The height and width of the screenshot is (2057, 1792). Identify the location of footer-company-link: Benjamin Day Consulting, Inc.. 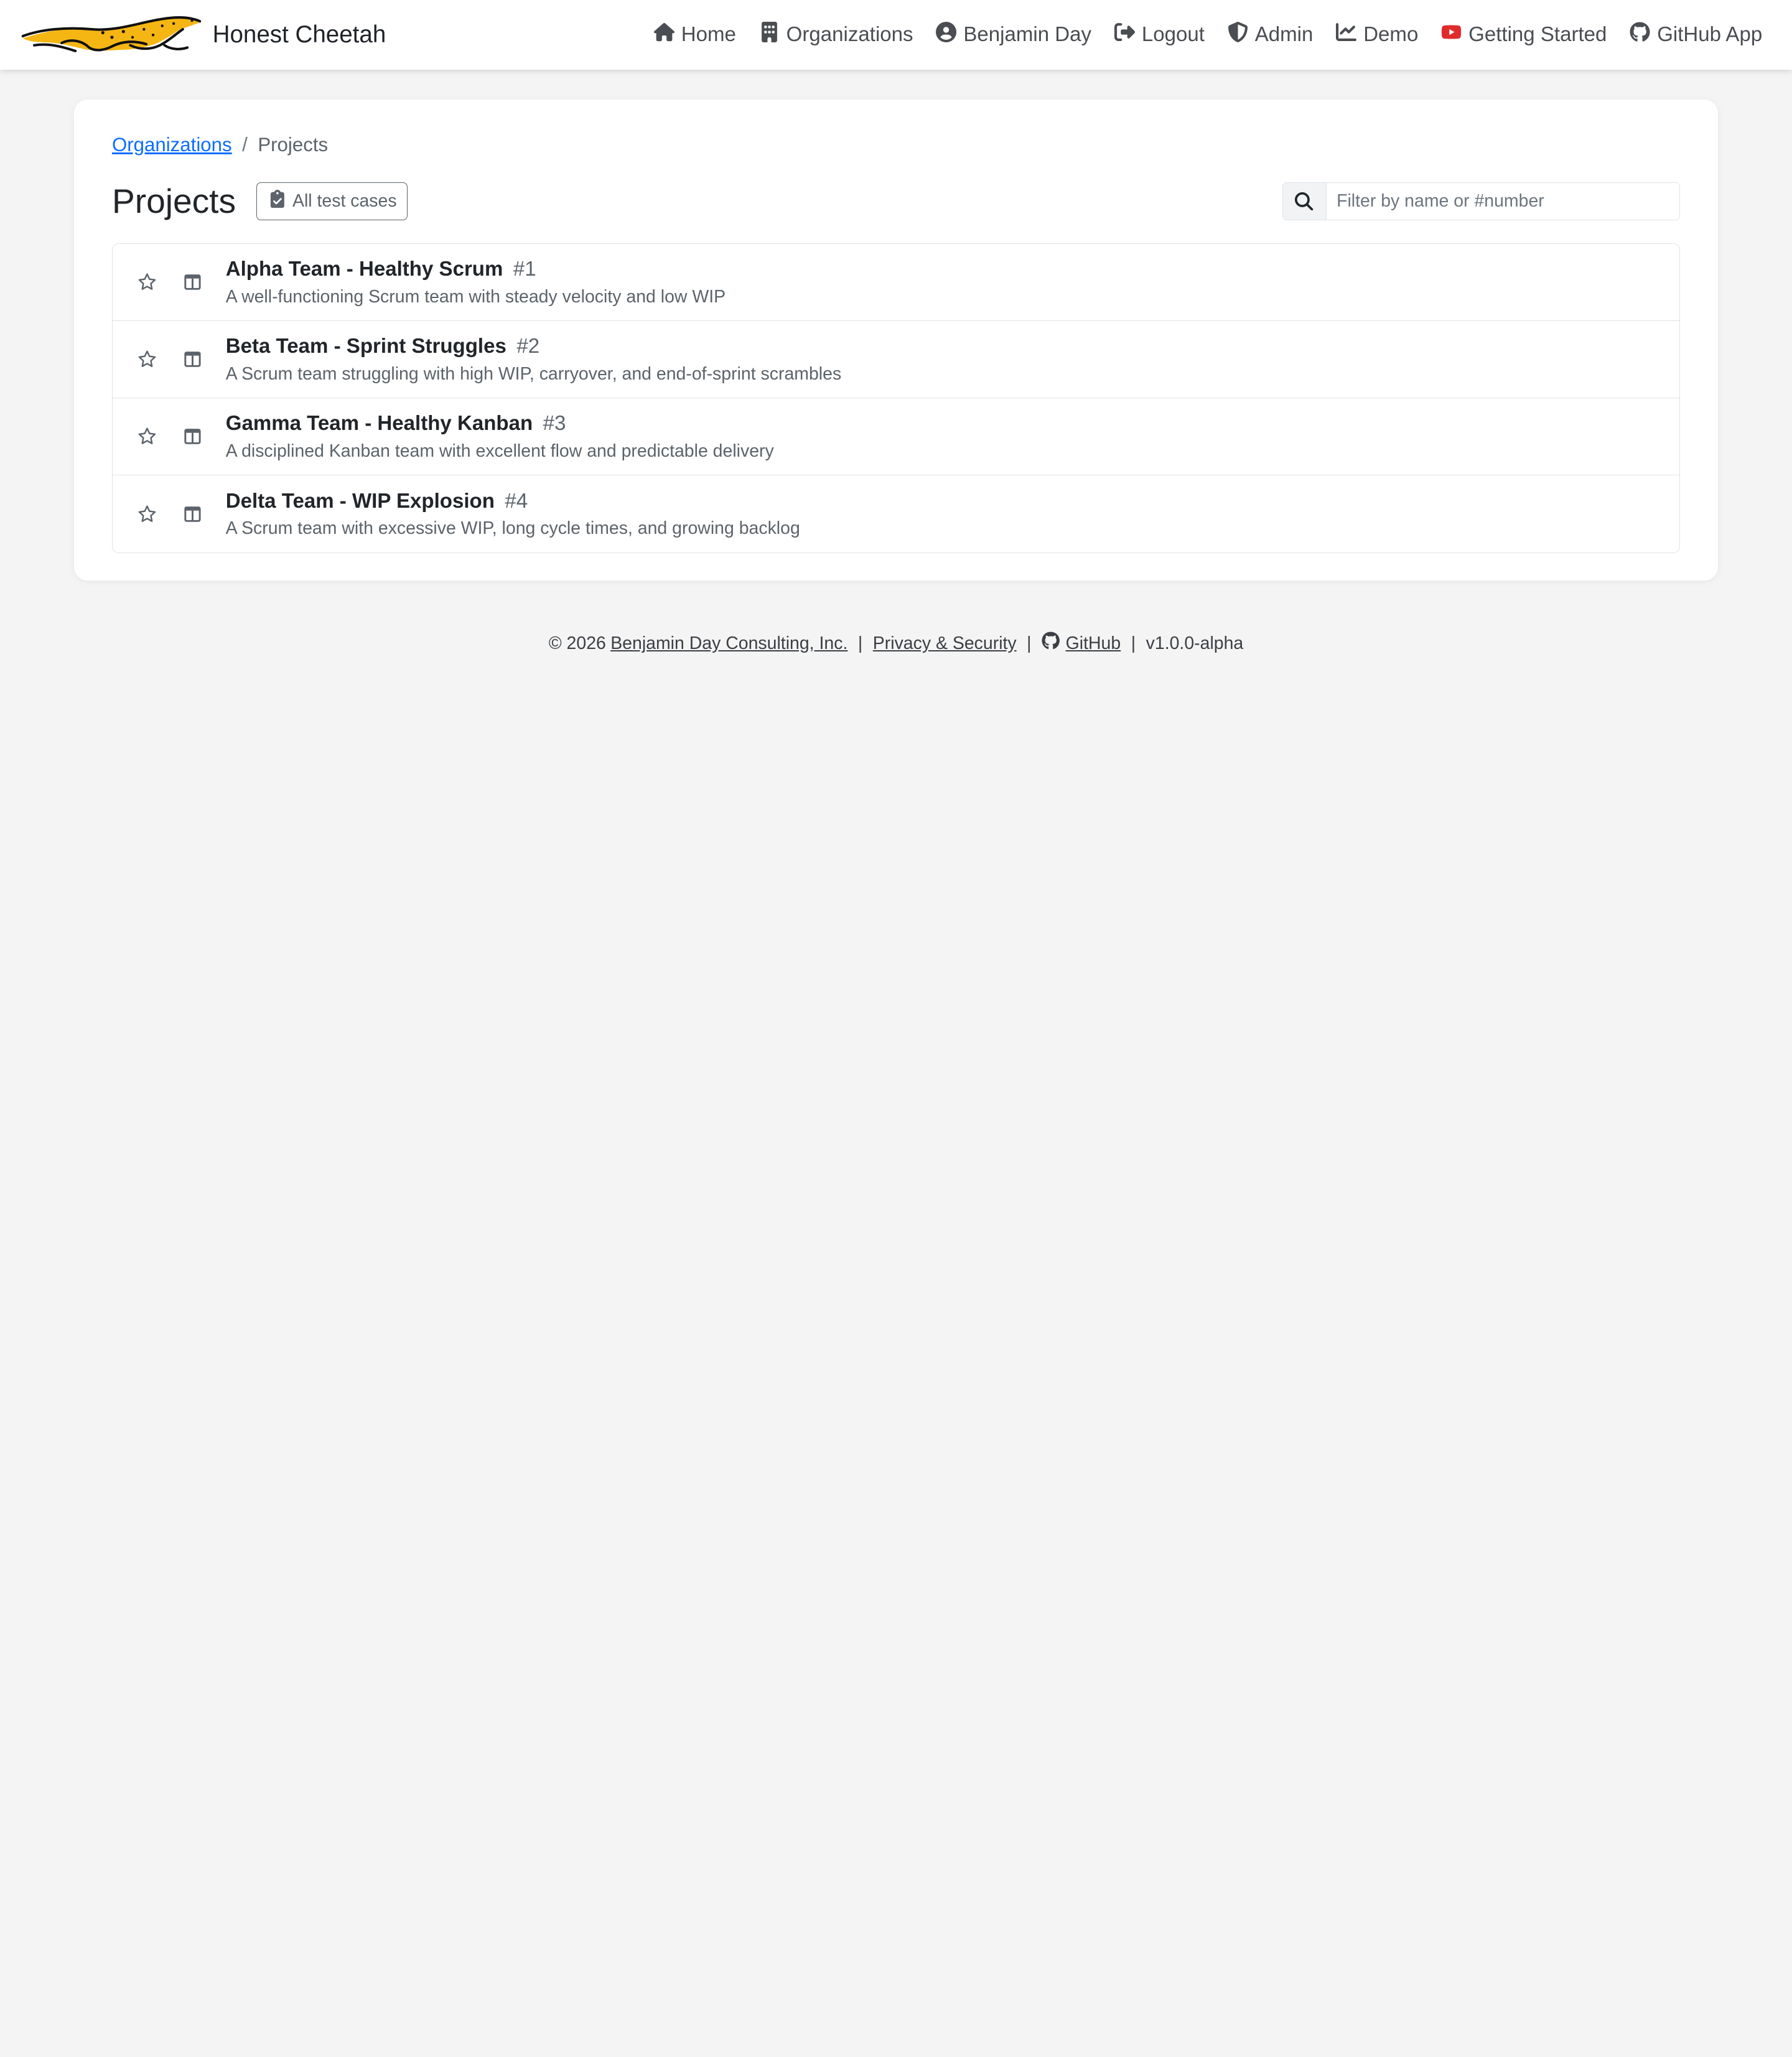
(729, 643).